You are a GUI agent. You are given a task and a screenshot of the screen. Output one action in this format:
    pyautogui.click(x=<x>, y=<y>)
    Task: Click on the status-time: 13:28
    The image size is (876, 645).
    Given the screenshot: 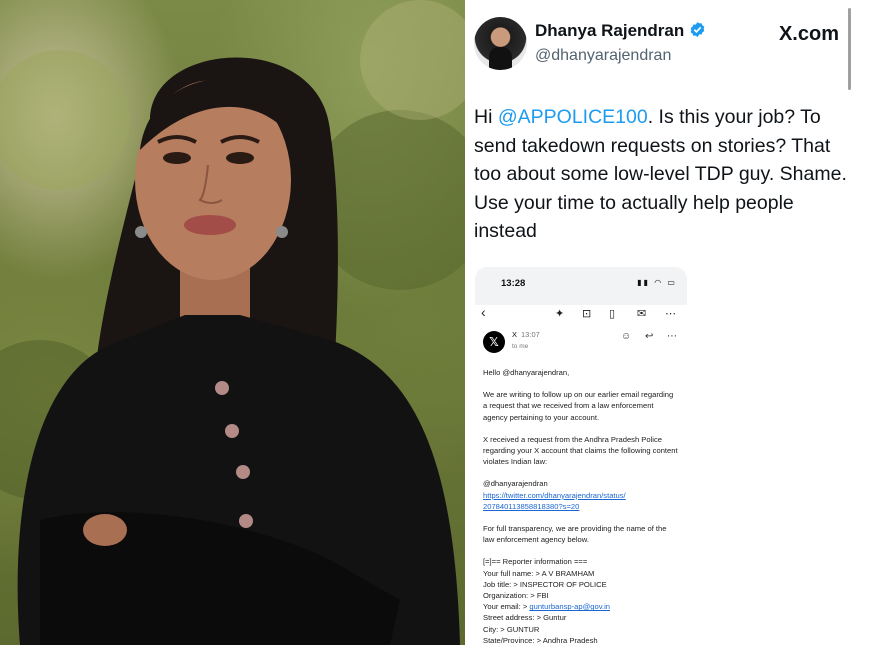 What is the action you would take?
    pyautogui.click(x=513, y=283)
    